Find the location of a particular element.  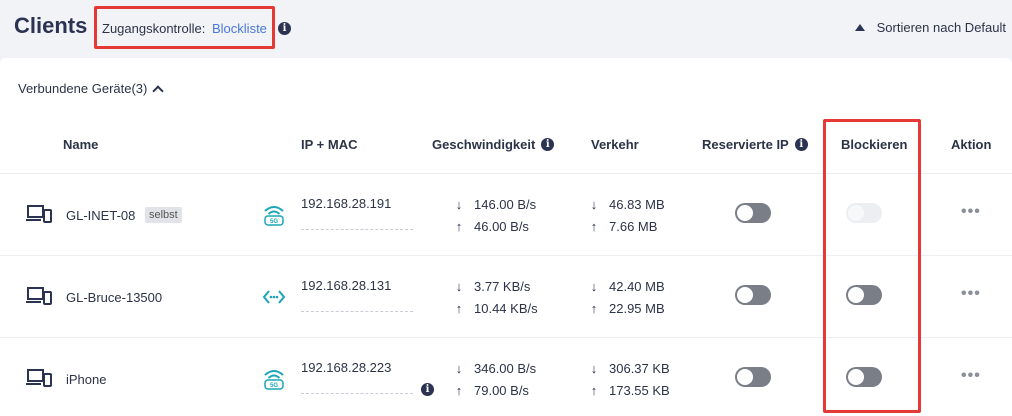

connected-devices-toggle: Verbundene Geräte(3) is located at coordinates (91, 89).